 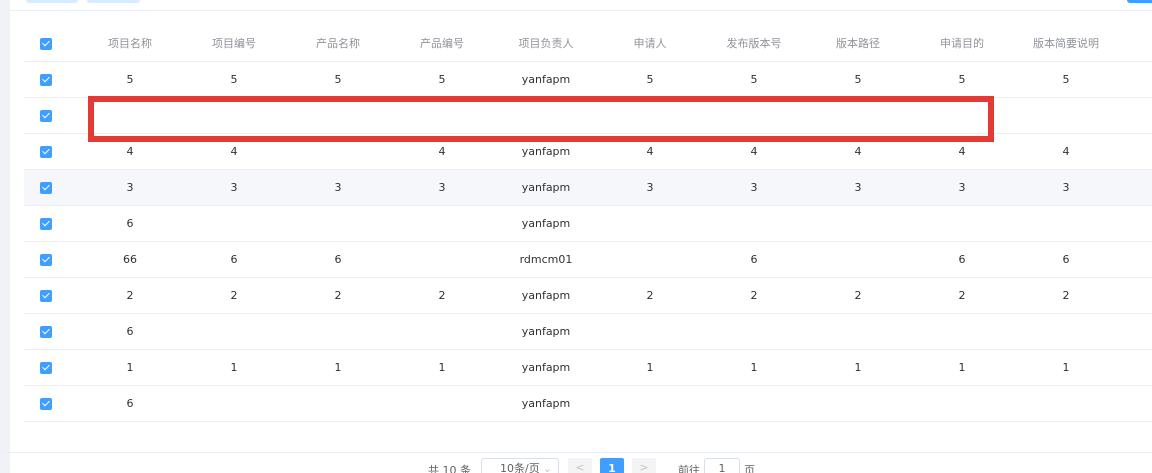 I want to click on header-product-name: 产品名称, so click(x=338, y=44).